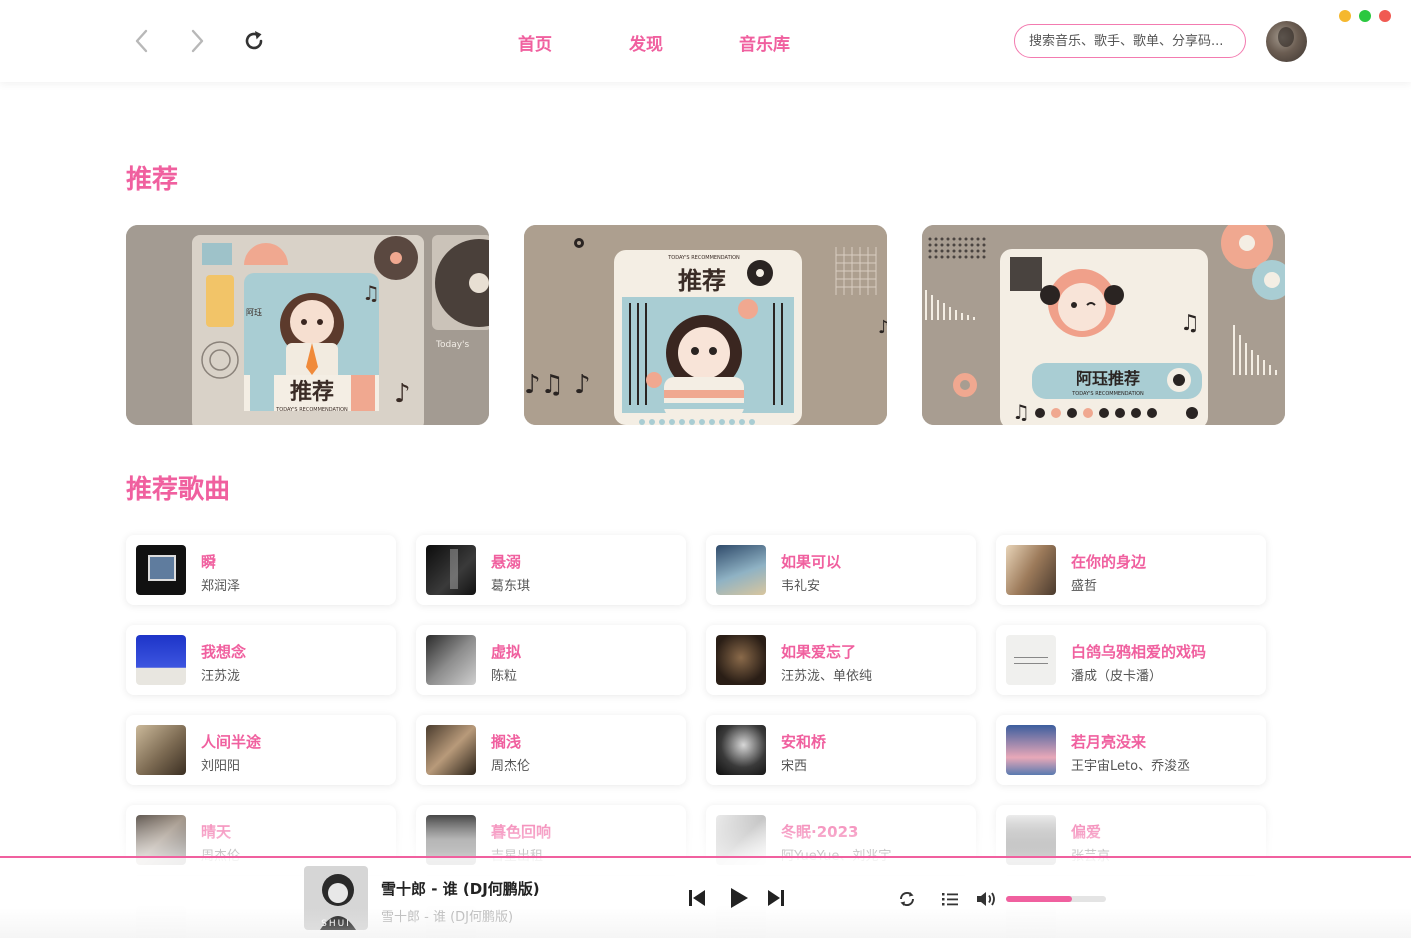 Image resolution: width=1411 pixels, height=938 pixels. Describe the element at coordinates (506, 742) in the screenshot. I see `song-name: 搁浅` at that location.